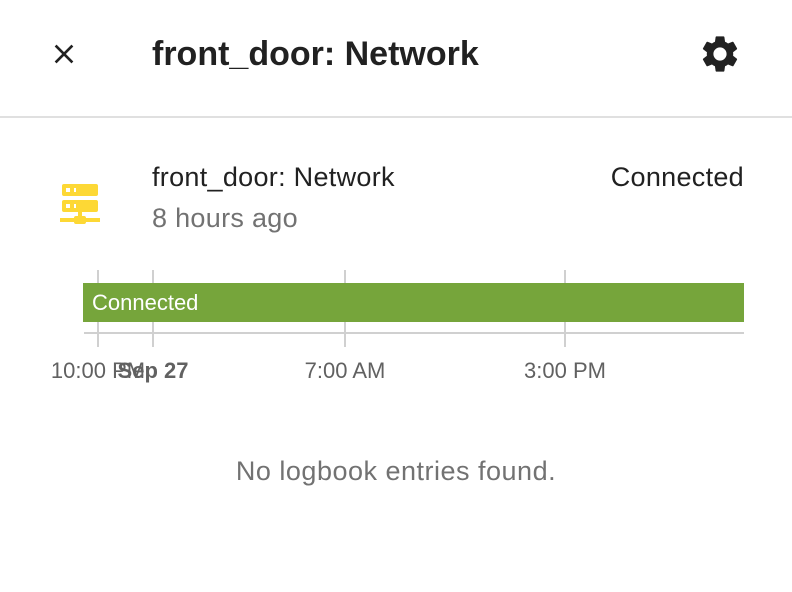 The height and width of the screenshot is (592, 792). Describe the element at coordinates (677, 177) in the screenshot. I see `entity-state: Connected` at that location.